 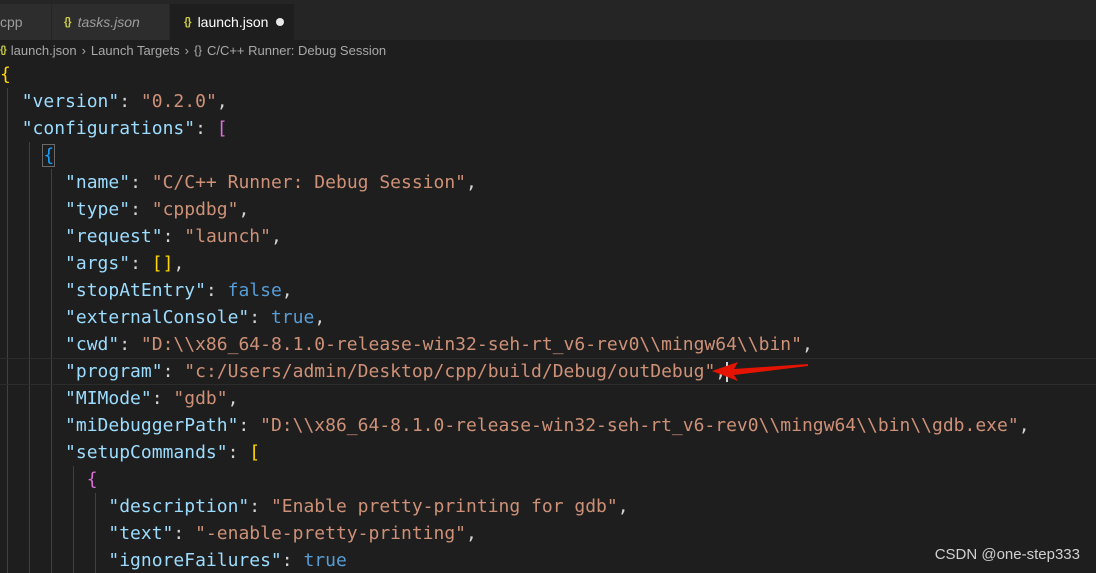 What do you see at coordinates (11, 22) in the screenshot?
I see `tab-label: cpp` at bounding box center [11, 22].